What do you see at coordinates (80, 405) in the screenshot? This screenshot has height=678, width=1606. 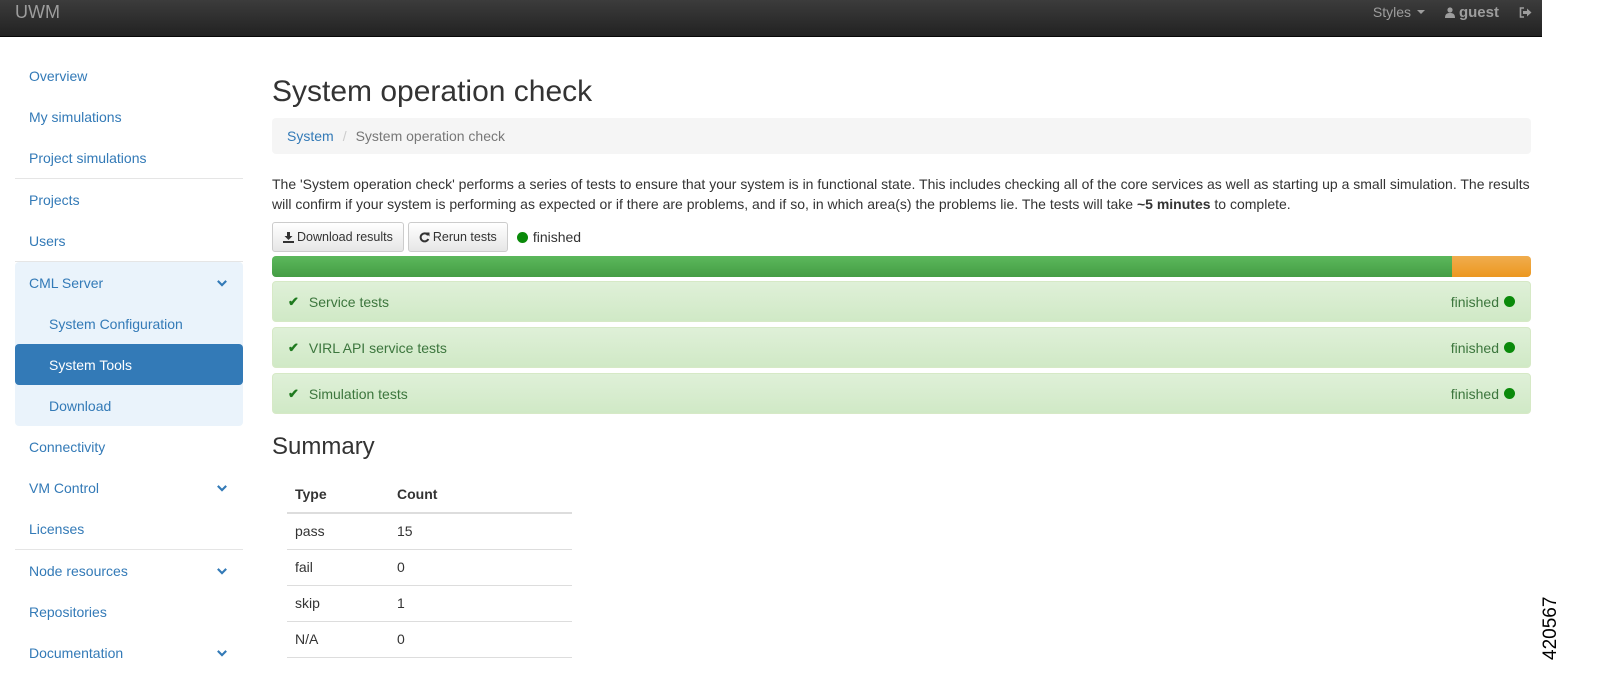 I see `sidebar-item-label: Download` at bounding box center [80, 405].